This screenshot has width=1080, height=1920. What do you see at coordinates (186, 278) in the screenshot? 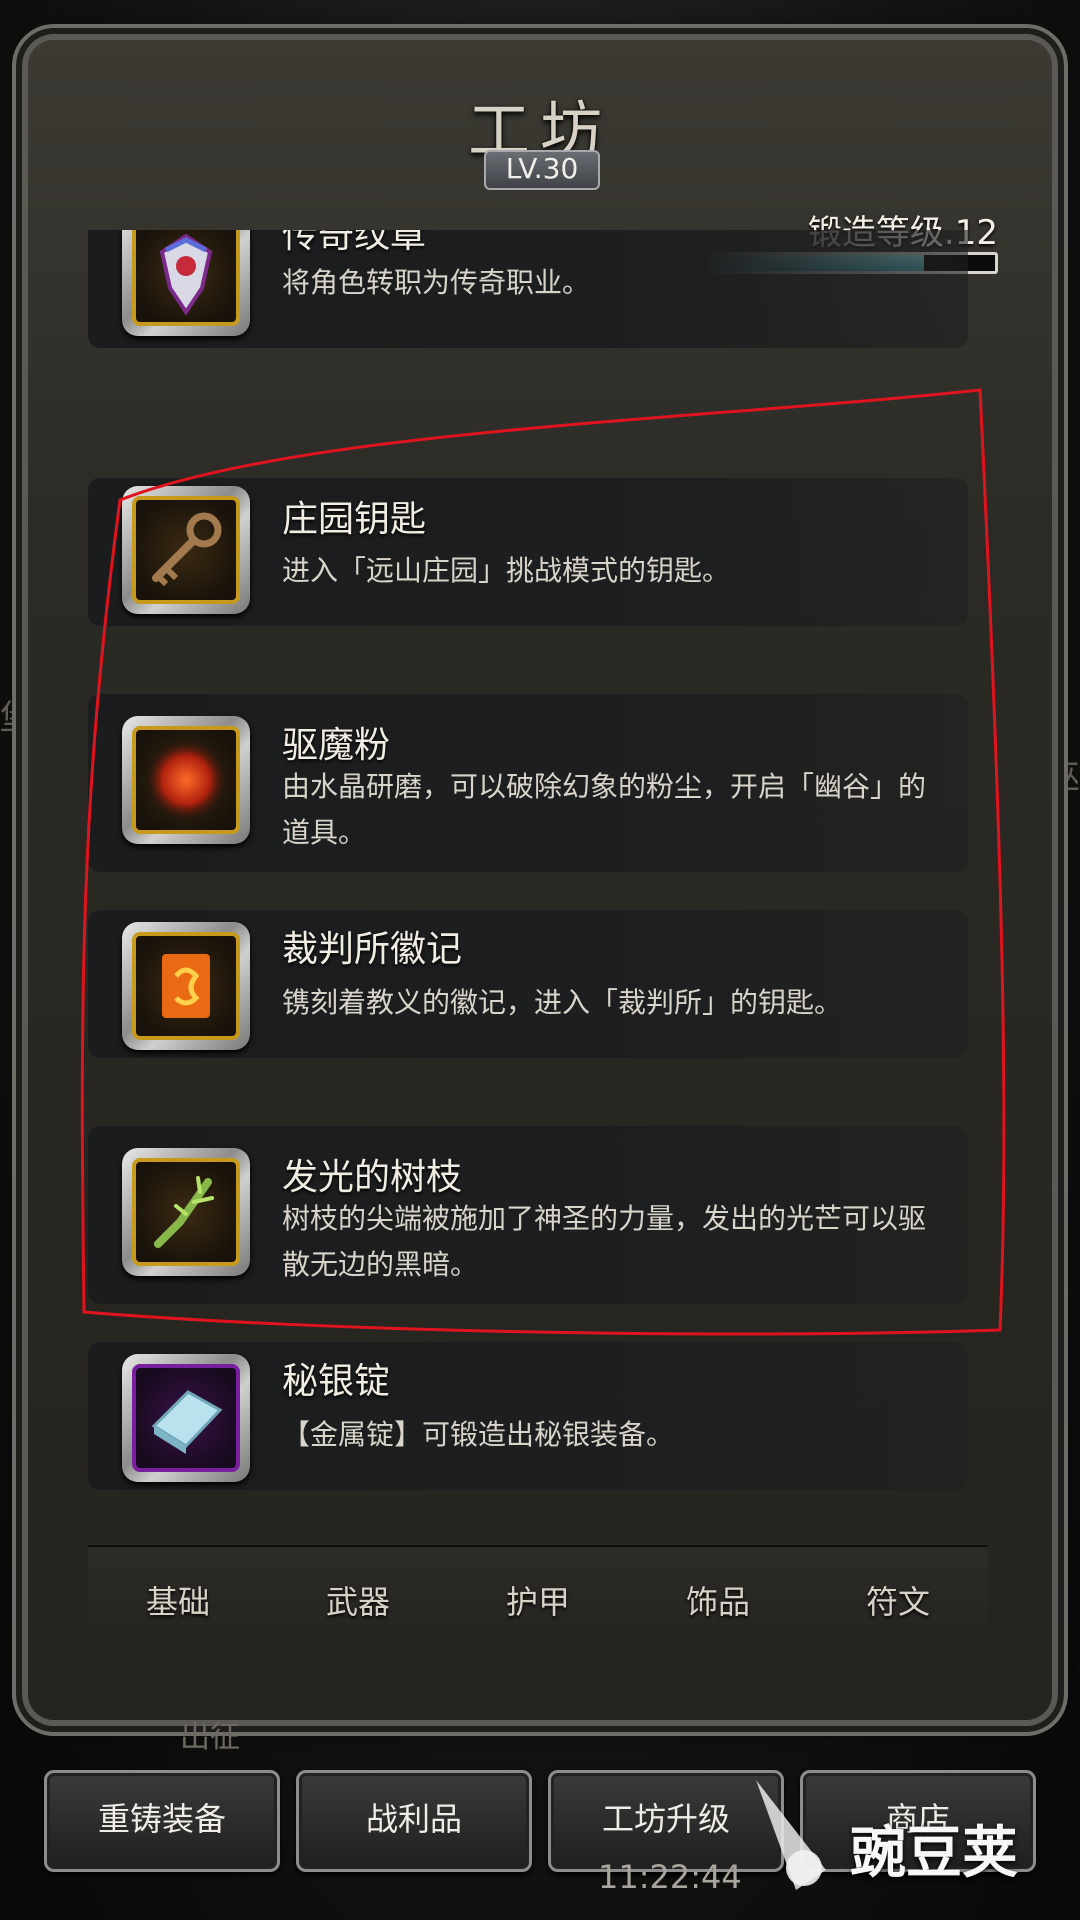
I see `legendary-emblem-icon` at bounding box center [186, 278].